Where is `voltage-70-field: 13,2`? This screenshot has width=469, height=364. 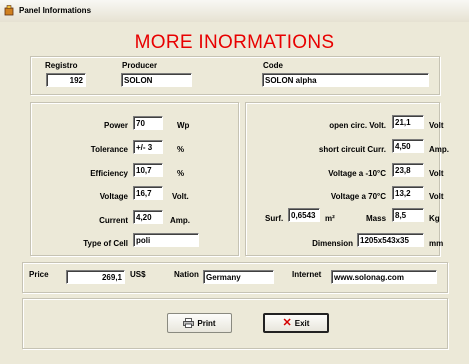 voltage-70-field: 13,2 is located at coordinates (408, 193).